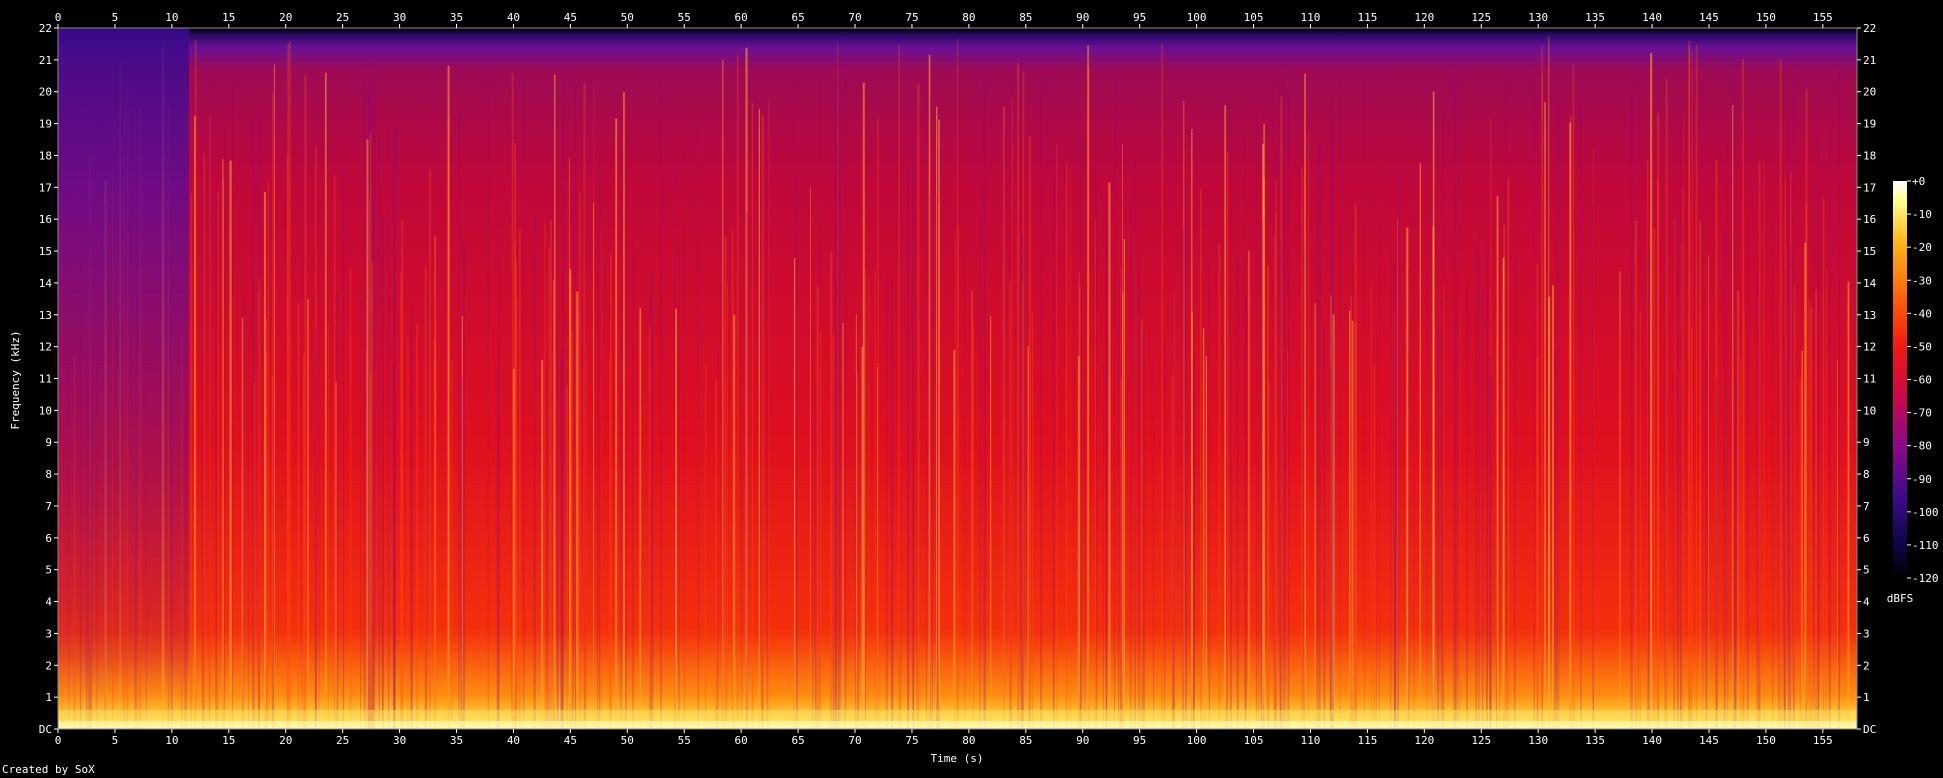  Describe the element at coordinates (285, 17) in the screenshot. I see `x-tick-label: 20` at that location.